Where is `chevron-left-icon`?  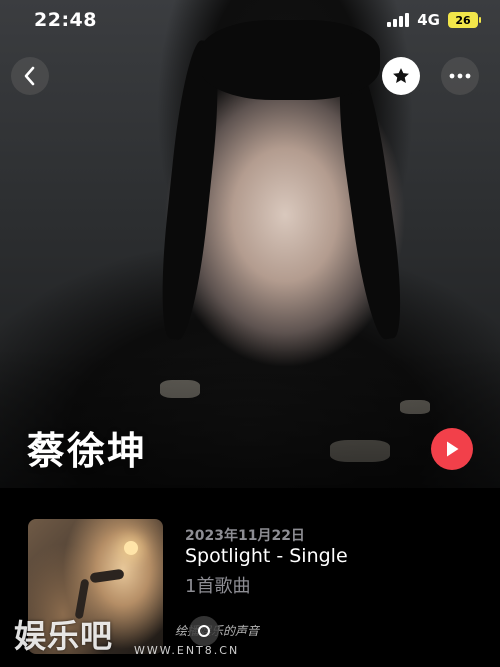 chevron-left-icon is located at coordinates (29, 76).